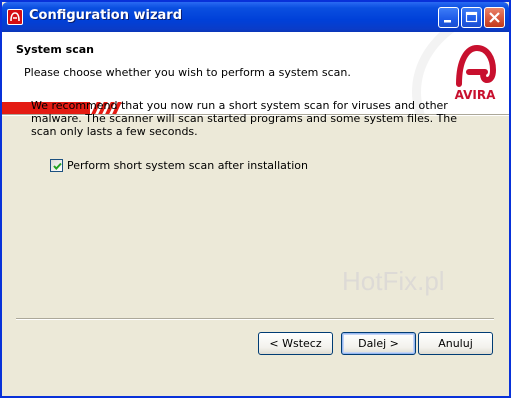 This screenshot has height=402, width=515. Describe the element at coordinates (255, 17) in the screenshot. I see `title-bar: Configuration wizard` at that location.